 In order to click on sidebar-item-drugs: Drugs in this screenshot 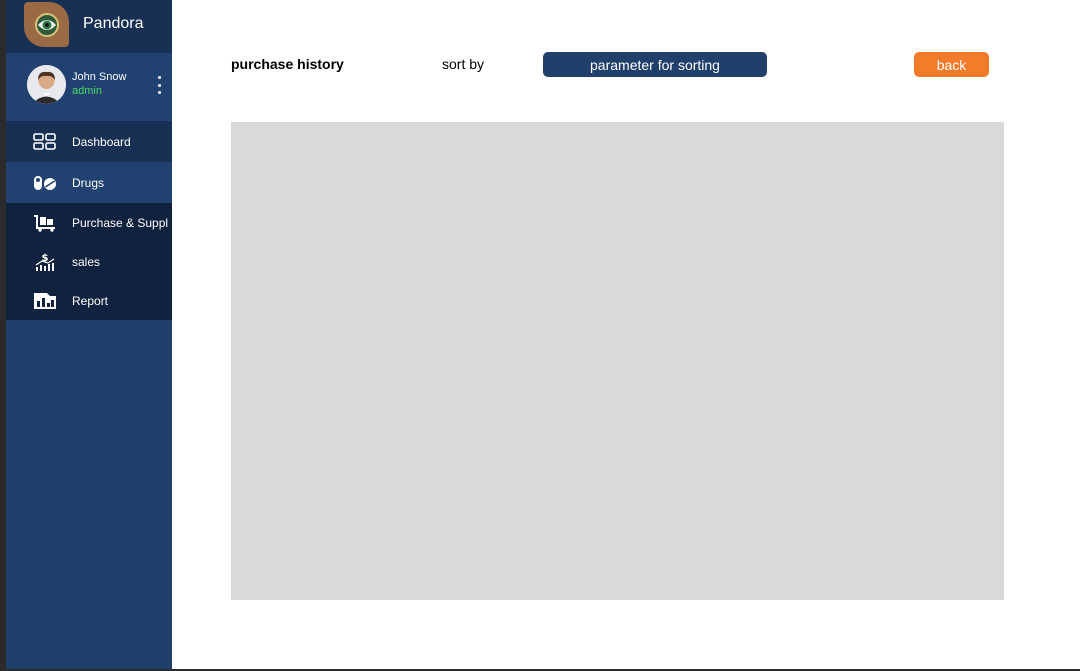, I will do `click(89, 182)`.